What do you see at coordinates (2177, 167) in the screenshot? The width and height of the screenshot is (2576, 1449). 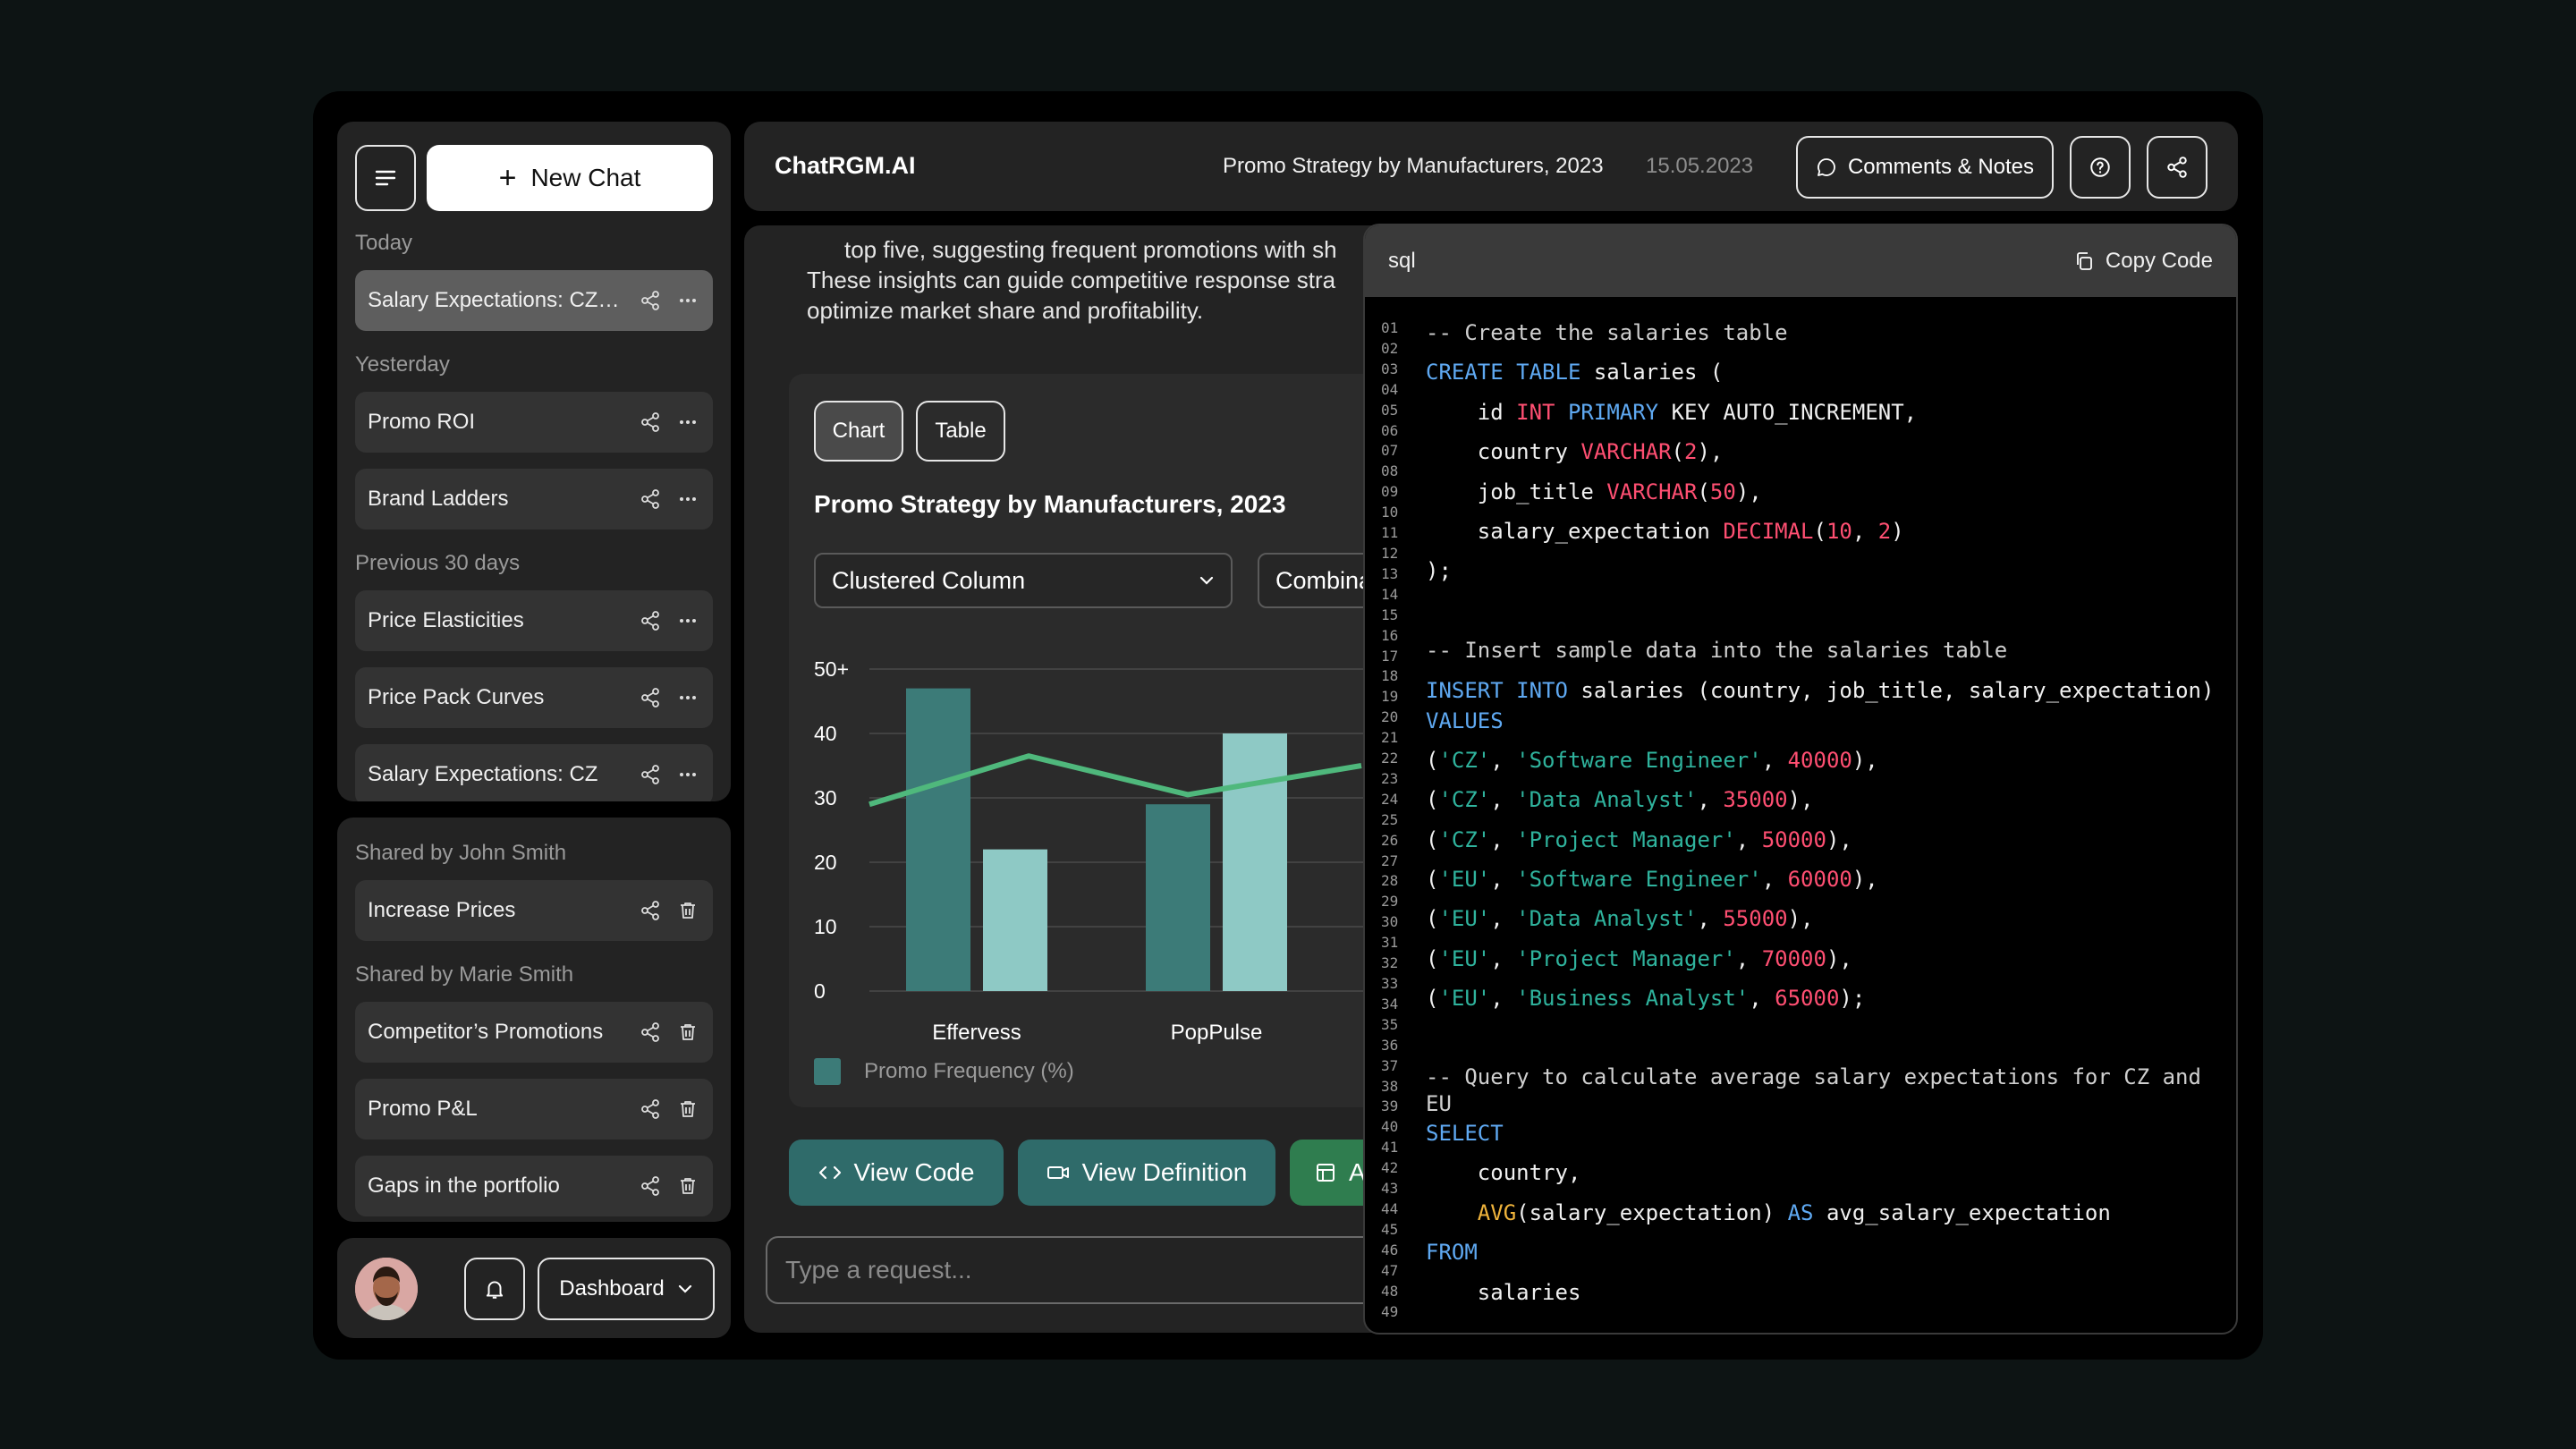 I see `share-button` at bounding box center [2177, 167].